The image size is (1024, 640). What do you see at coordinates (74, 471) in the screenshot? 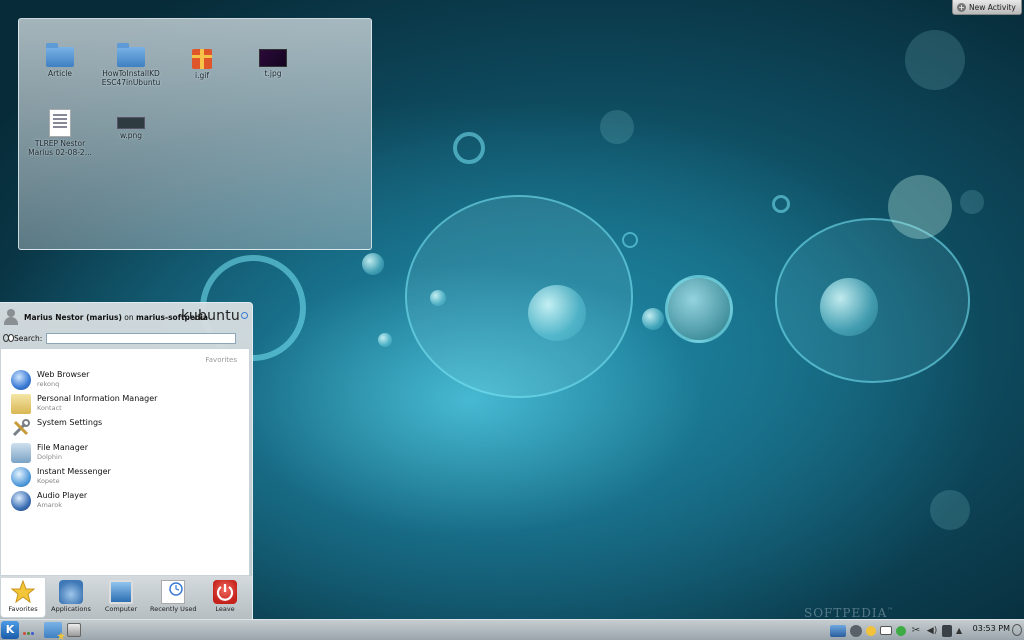
I see `app-name: Instant Messenger` at bounding box center [74, 471].